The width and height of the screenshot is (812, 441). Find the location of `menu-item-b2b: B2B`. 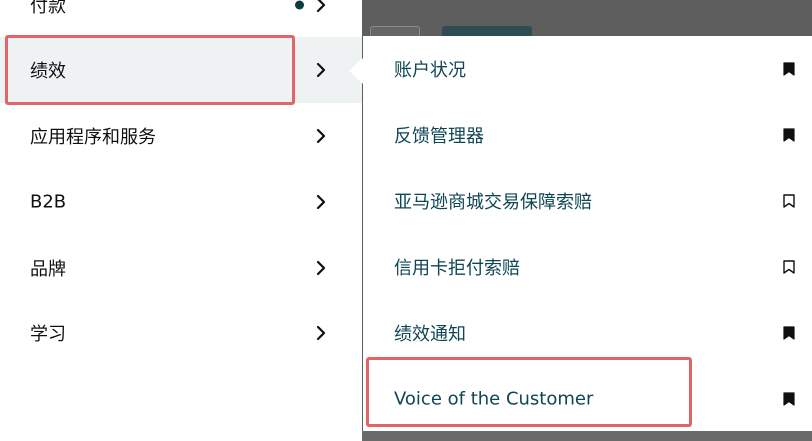

menu-item-b2b: B2B is located at coordinates (181, 202).